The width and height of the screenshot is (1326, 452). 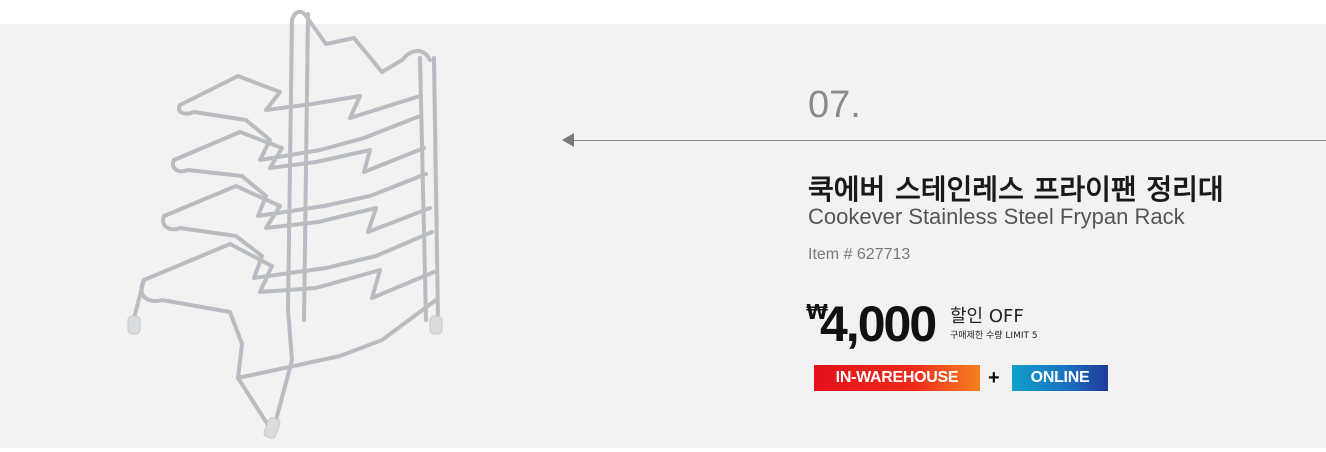 What do you see at coordinates (897, 378) in the screenshot?
I see `in-warehouse-badge: IN-WAREHOUSE` at bounding box center [897, 378].